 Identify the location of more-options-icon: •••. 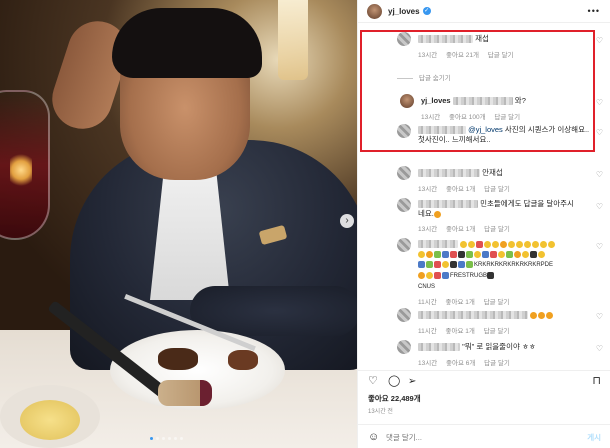
(594, 11).